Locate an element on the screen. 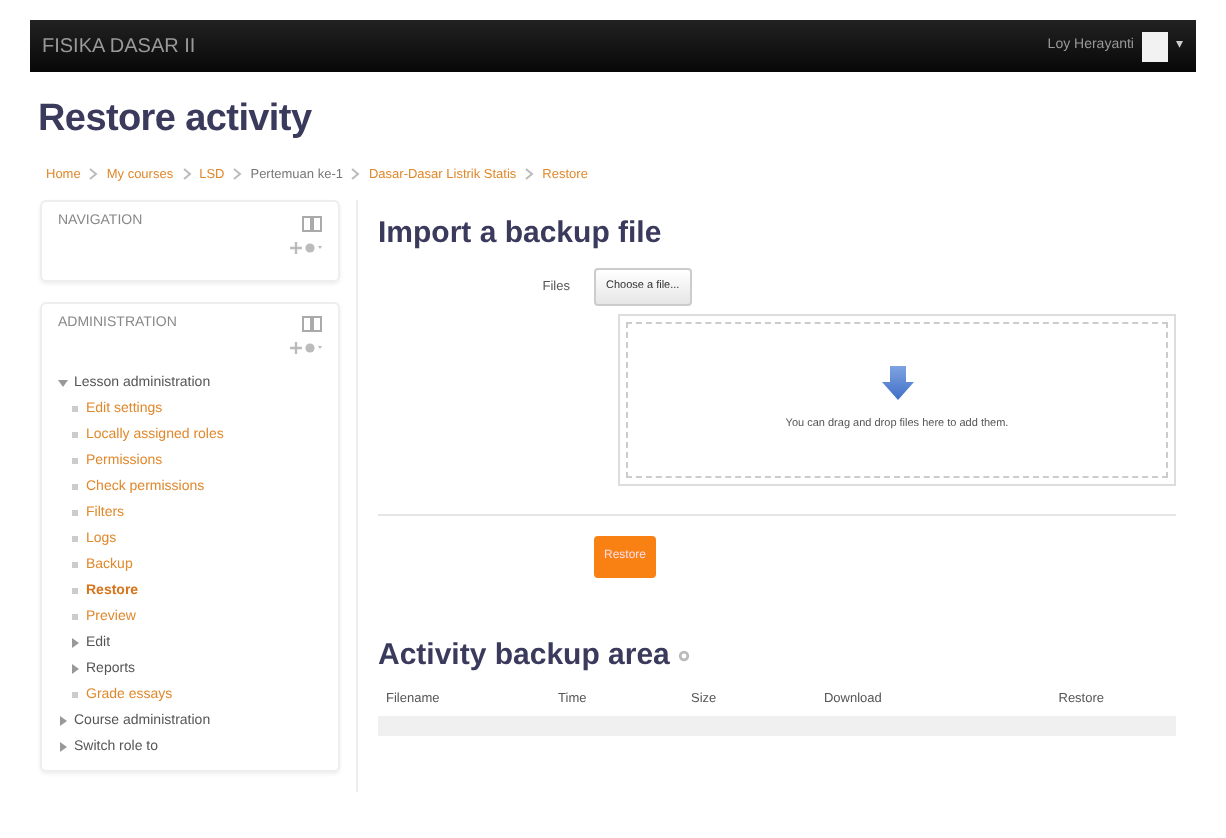 The height and width of the screenshot is (838, 1226). caret-down-icon is located at coordinates (63, 382).